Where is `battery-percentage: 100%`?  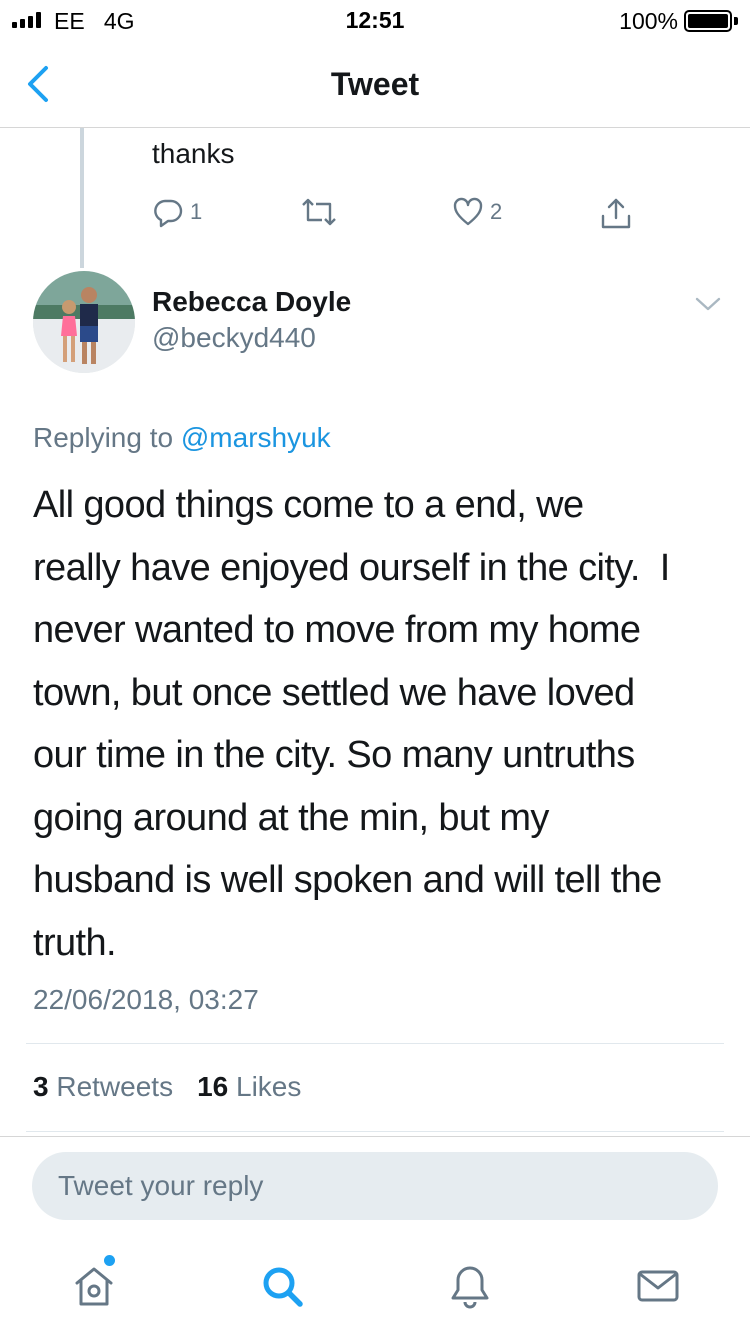
battery-percentage: 100% is located at coordinates (648, 21).